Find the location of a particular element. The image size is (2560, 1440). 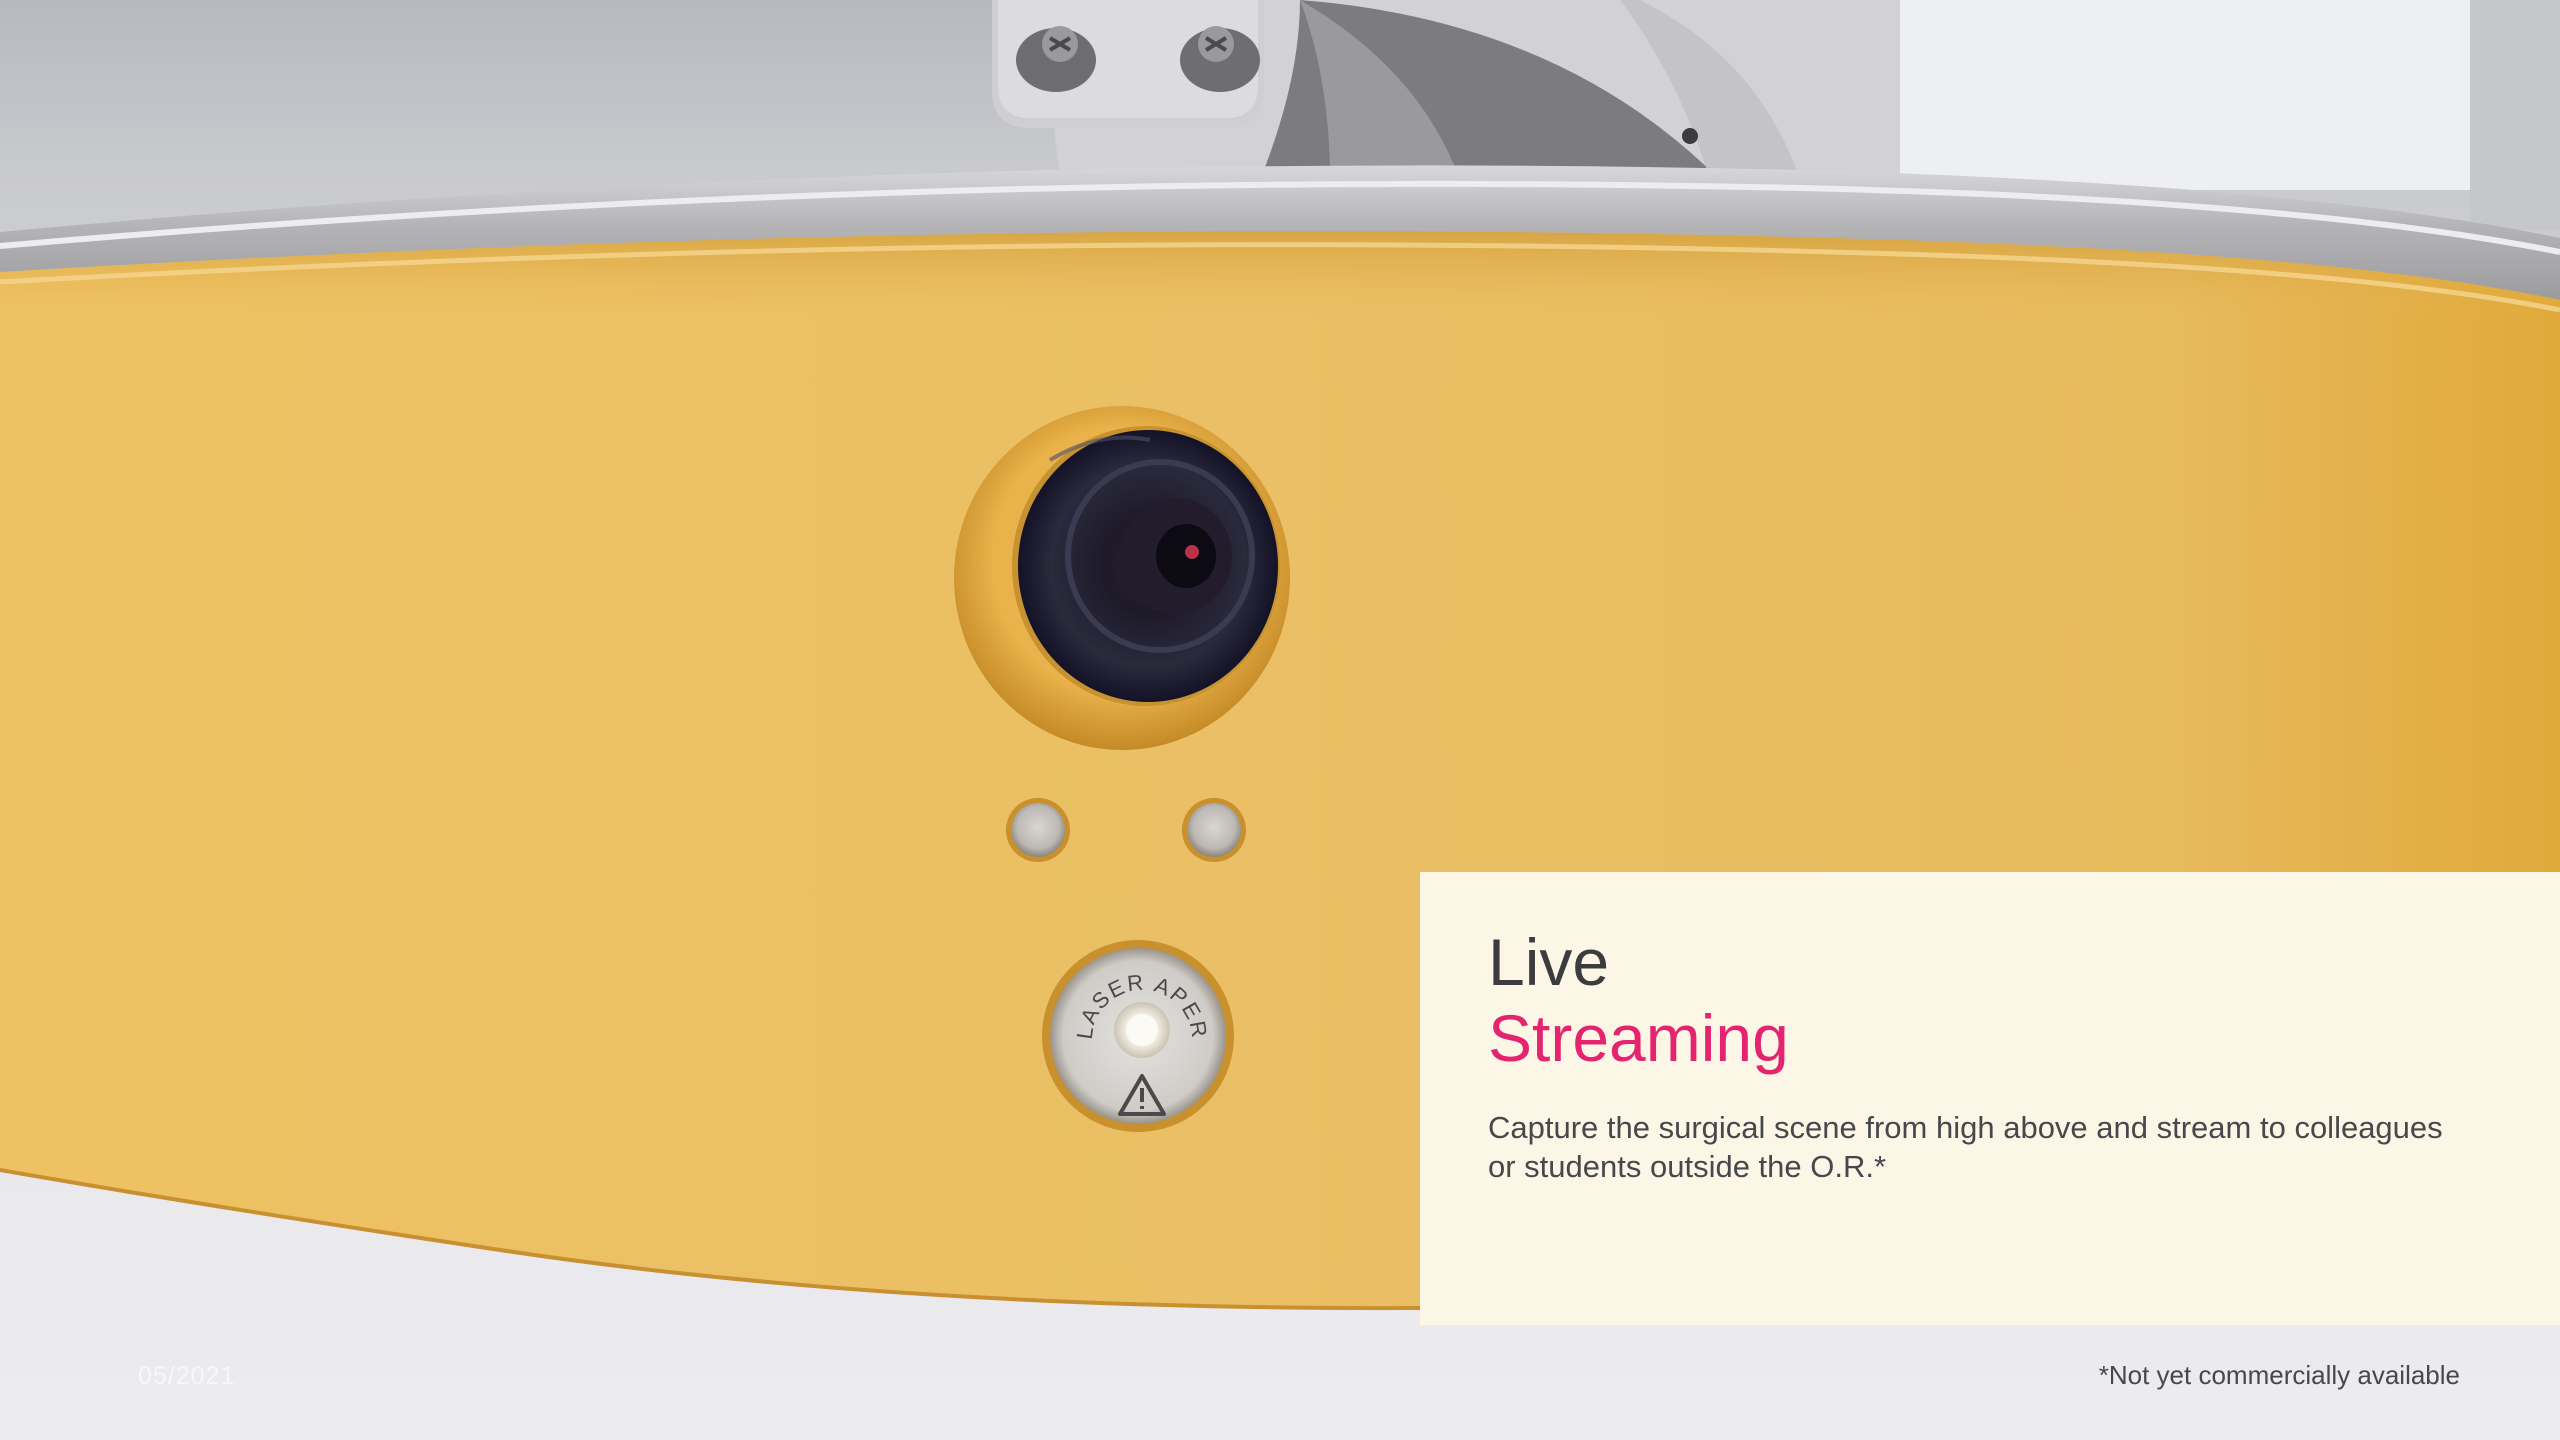

slide-title-line-2: Streaming is located at coordinates (1638, 1038).